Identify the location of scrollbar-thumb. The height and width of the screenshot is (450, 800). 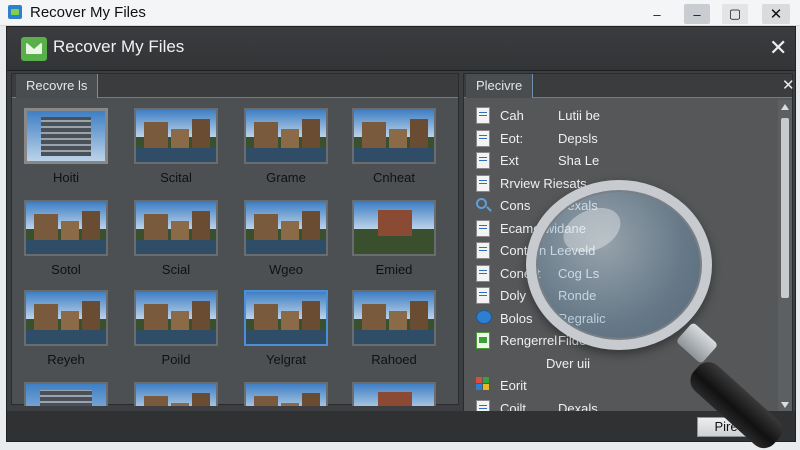
(785, 208).